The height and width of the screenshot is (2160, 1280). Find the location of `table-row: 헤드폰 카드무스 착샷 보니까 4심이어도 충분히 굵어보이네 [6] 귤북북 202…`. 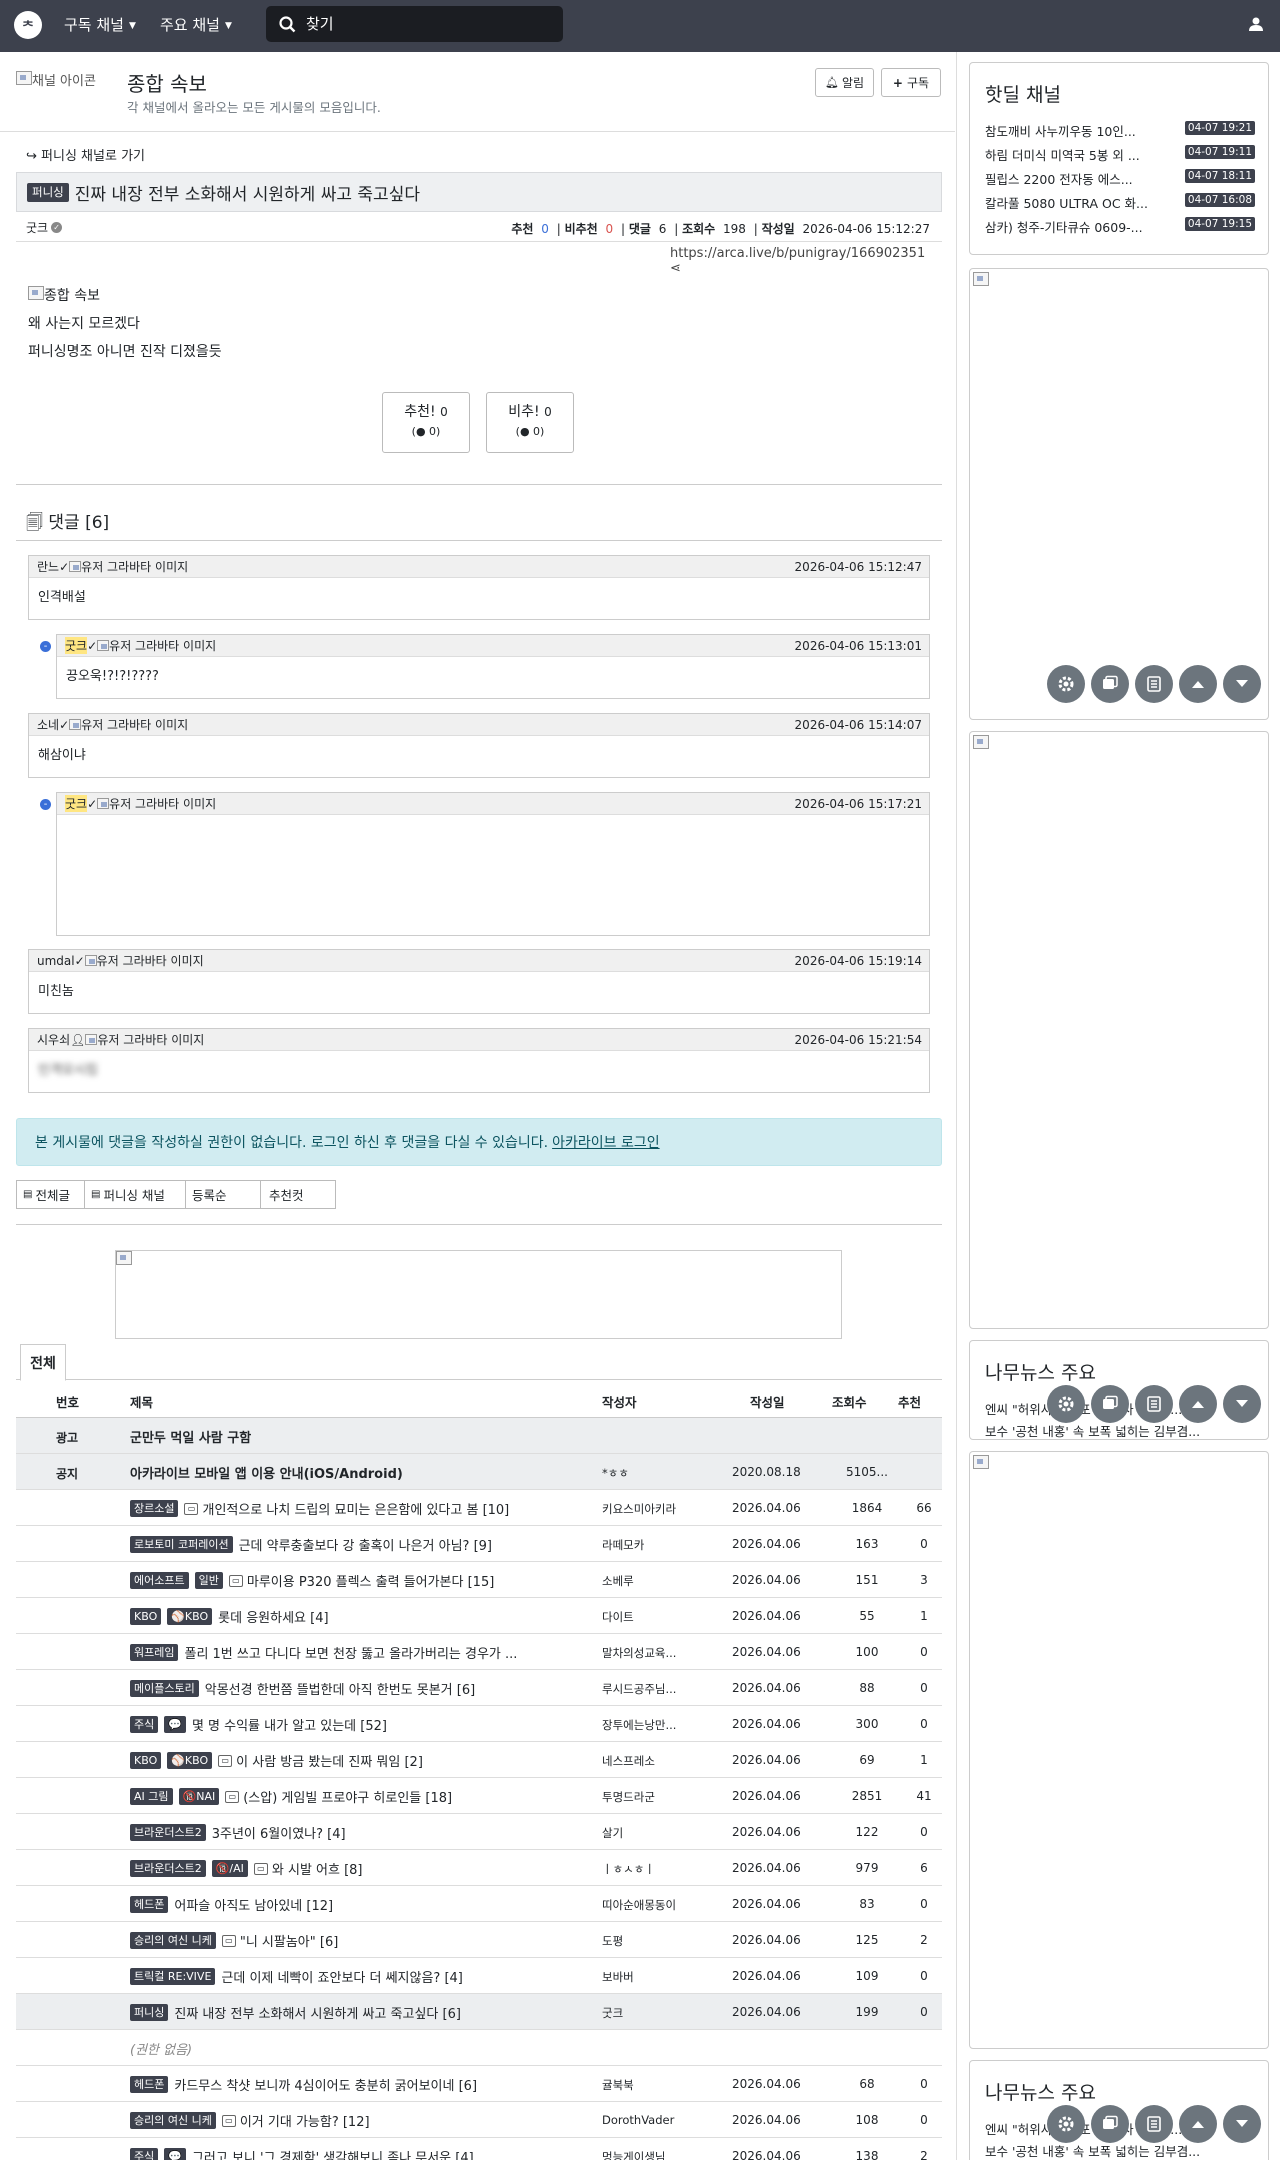

table-row: 헤드폰 카드무스 착샷 보니까 4심이어도 충분히 굵어보이네 [6] 귤북북 202… is located at coordinates (479, 2084).